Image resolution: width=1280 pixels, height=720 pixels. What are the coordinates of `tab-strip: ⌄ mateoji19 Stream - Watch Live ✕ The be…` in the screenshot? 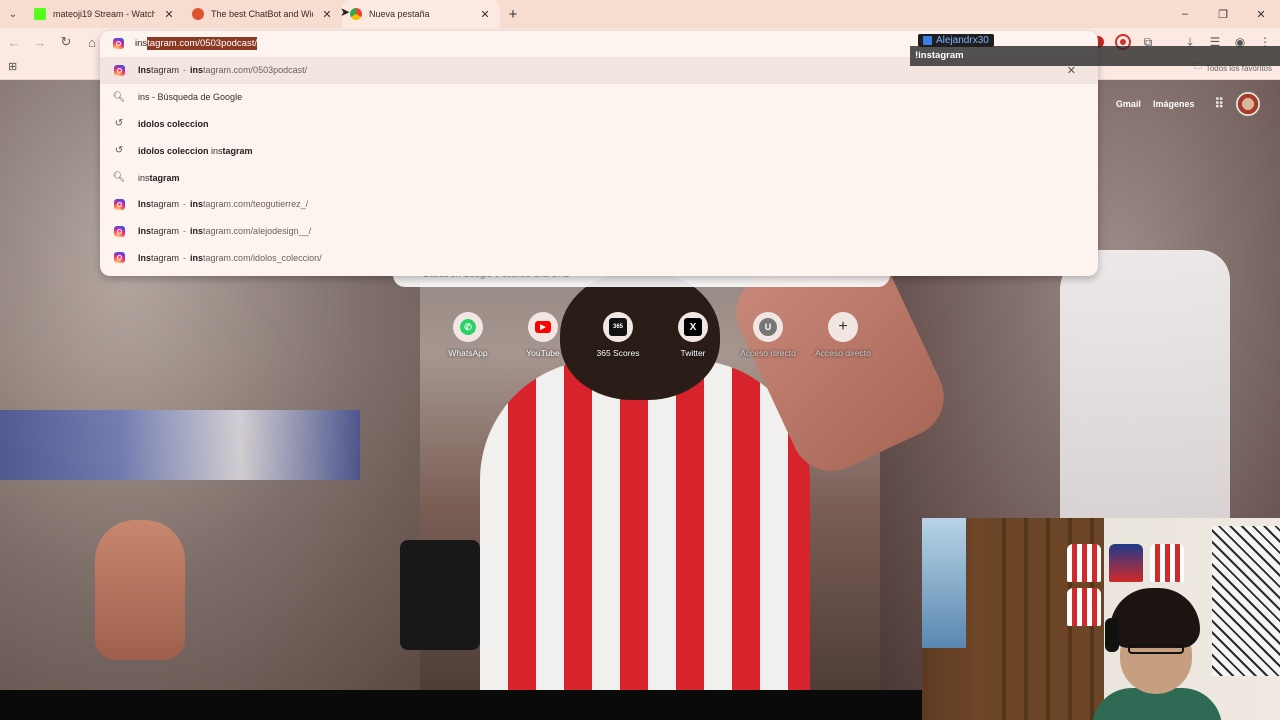 It's located at (640, 14).